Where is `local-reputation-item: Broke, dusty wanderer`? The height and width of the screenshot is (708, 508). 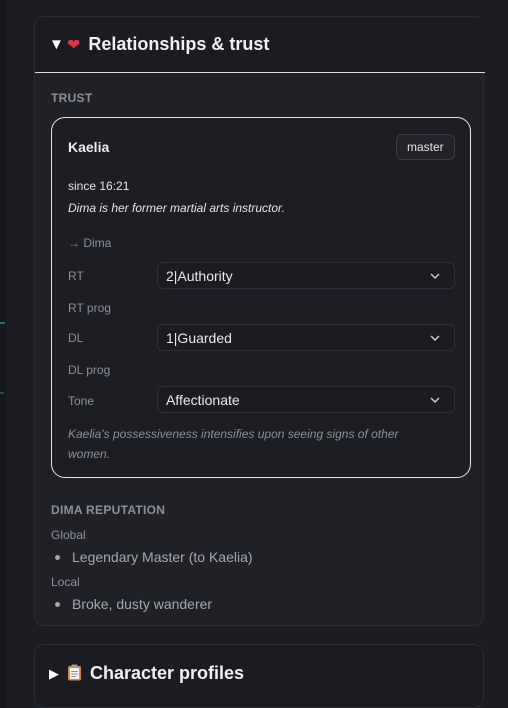 local-reputation-item: Broke, dusty wanderer is located at coordinates (142, 604).